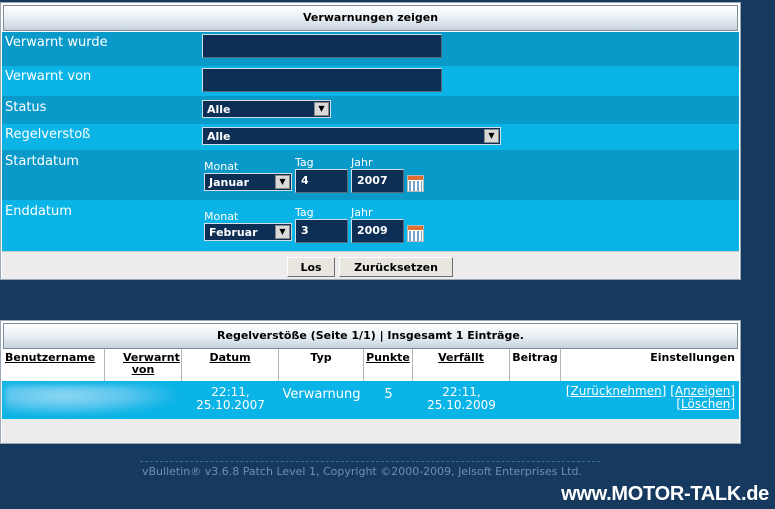  What do you see at coordinates (26, 107) in the screenshot?
I see `status-label: Status` at bounding box center [26, 107].